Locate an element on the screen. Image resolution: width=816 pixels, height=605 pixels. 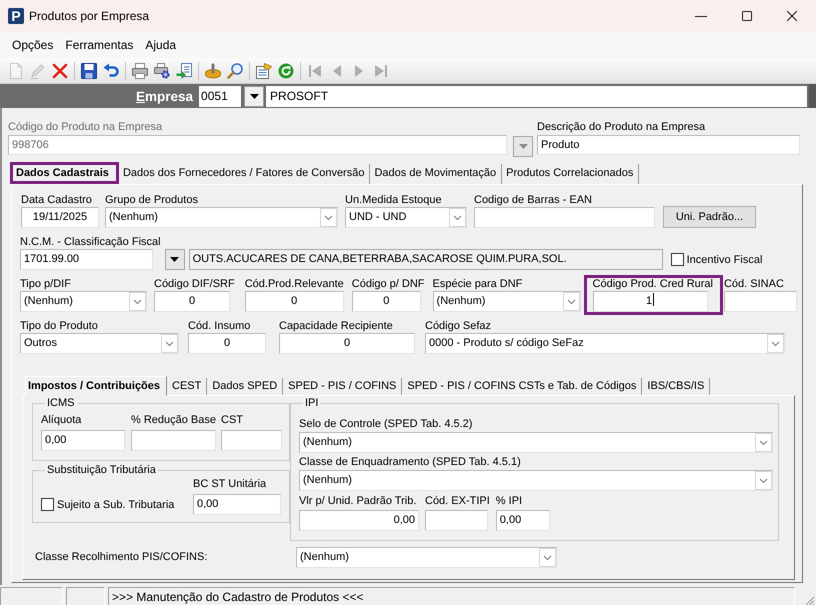
field-label: % Redução Base is located at coordinates (173, 420).